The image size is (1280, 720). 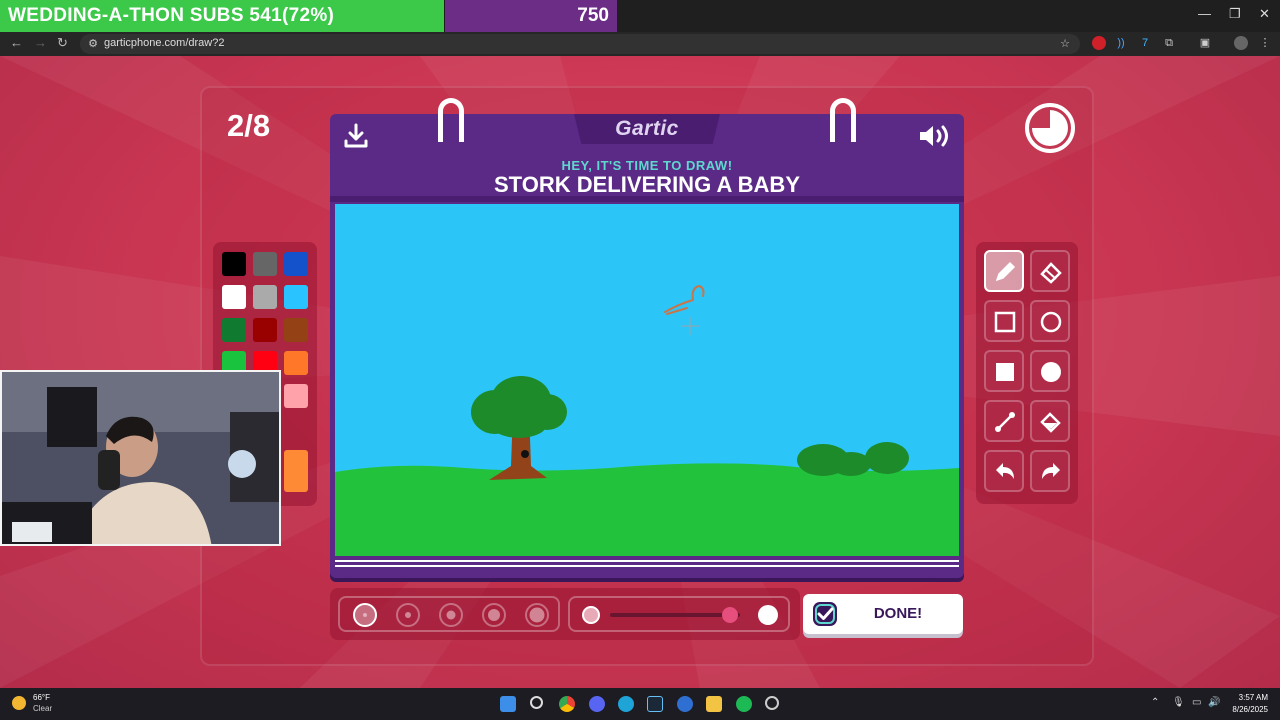 I want to click on app-icon, so click(x=772, y=703).